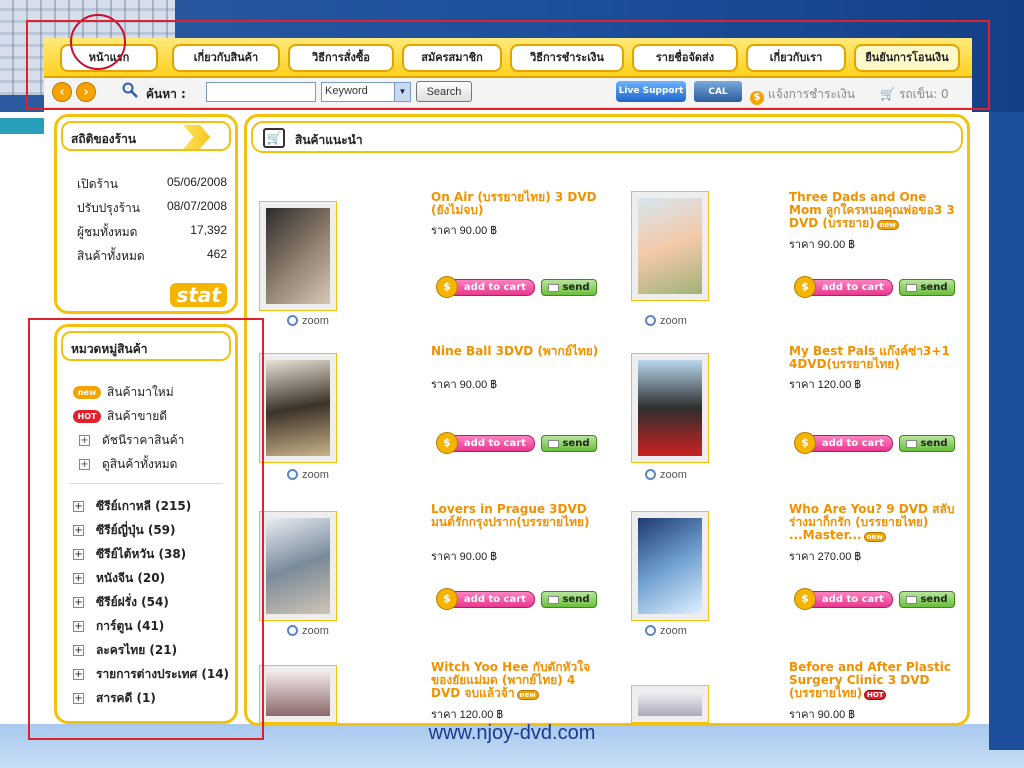 The image size is (1024, 768). I want to click on nav-shipping-list: รายชื่อจัดส่ง, so click(685, 58).